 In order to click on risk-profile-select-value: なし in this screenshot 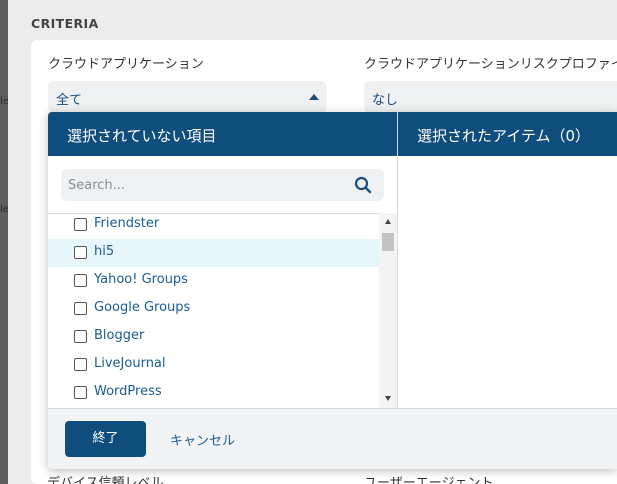, I will do `click(385, 100)`.